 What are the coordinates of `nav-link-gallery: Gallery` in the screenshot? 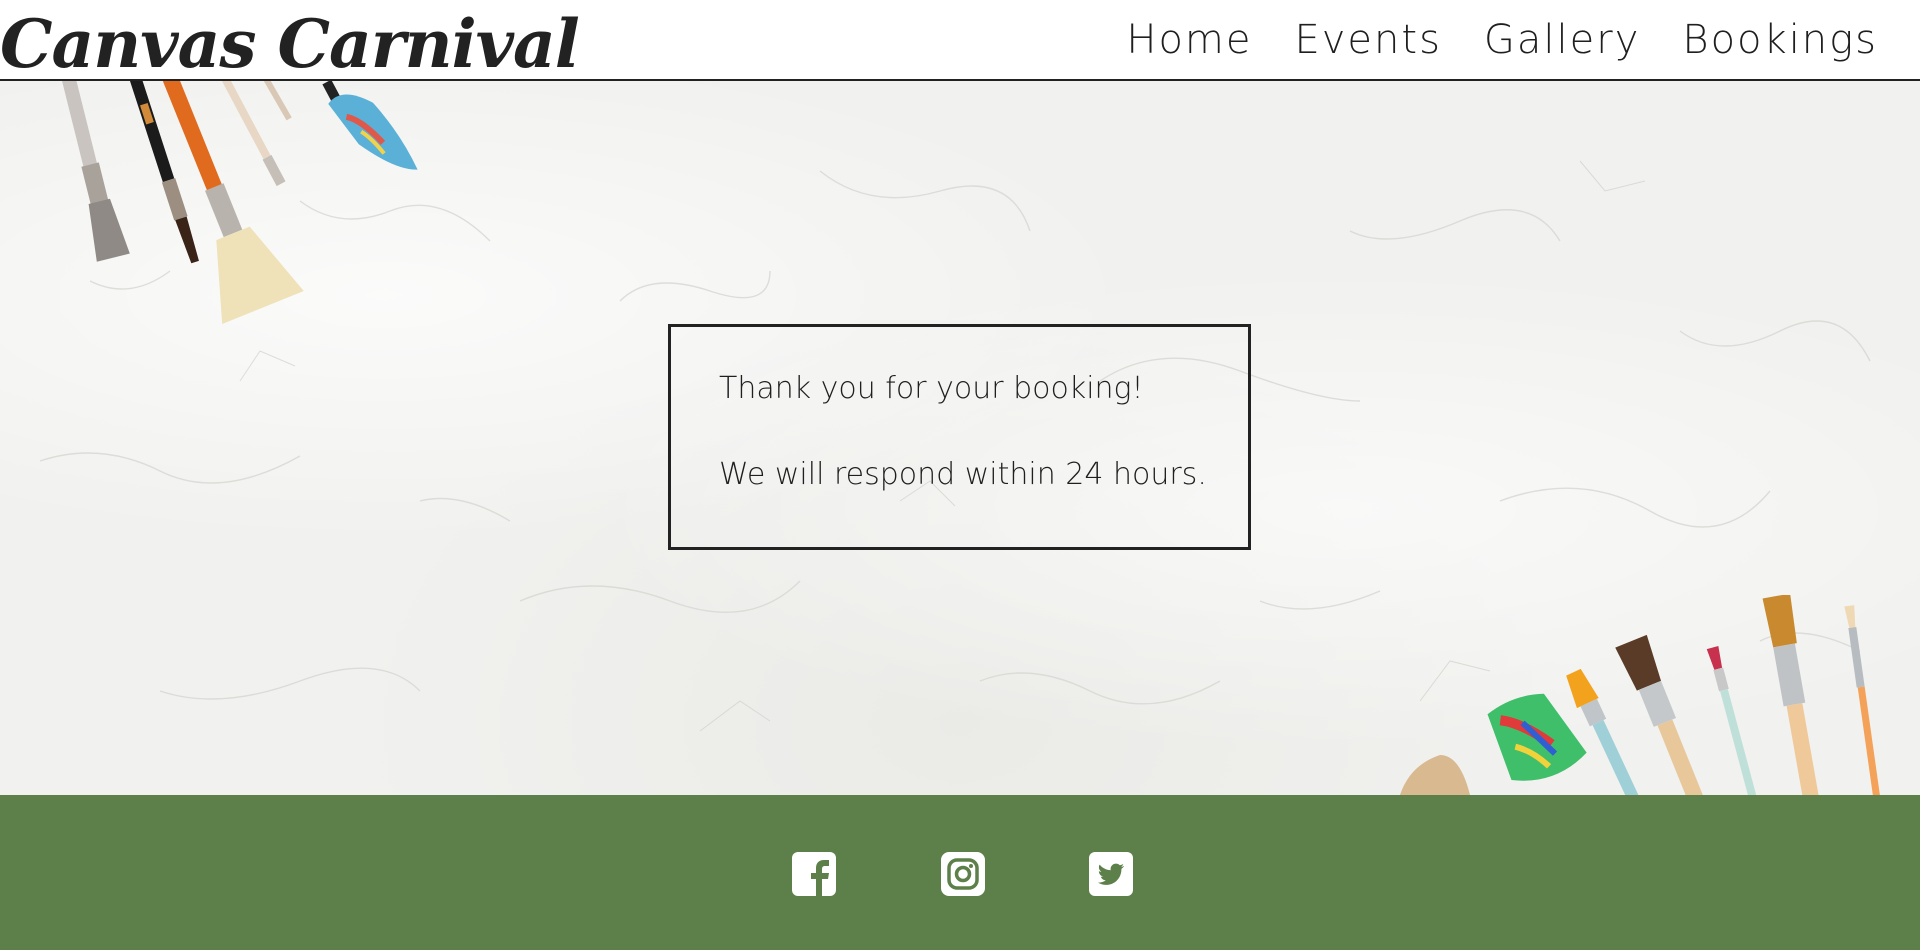 It's located at (1562, 40).